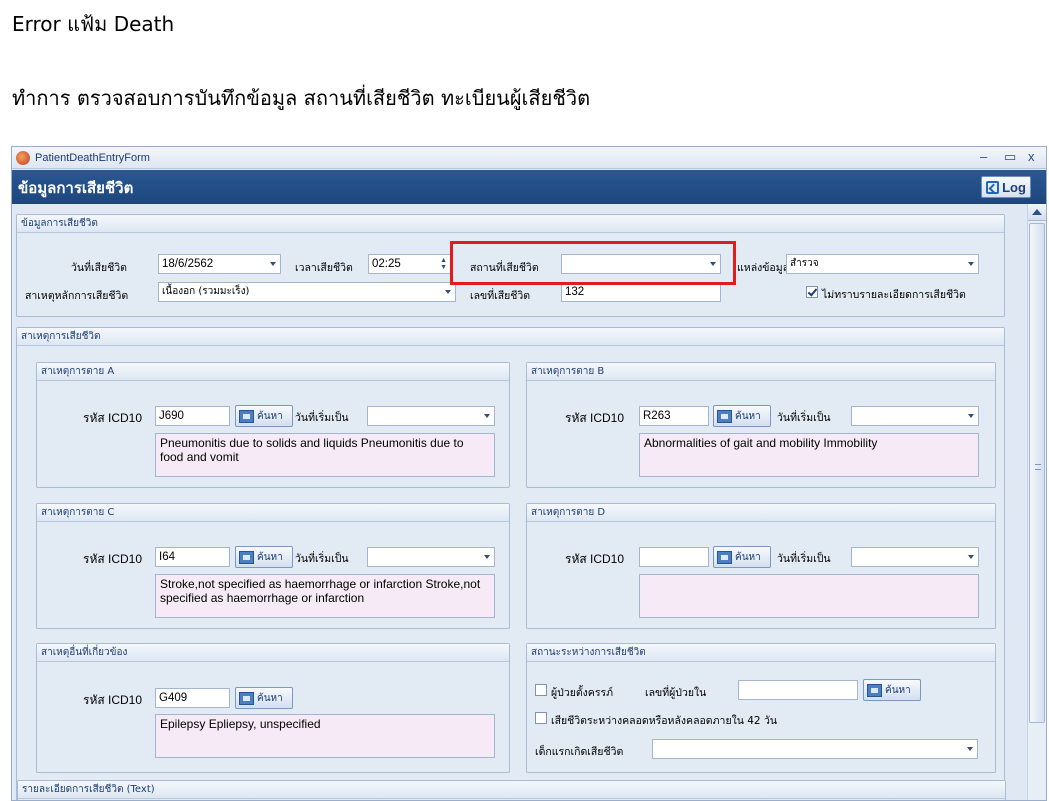  Describe the element at coordinates (575, 292) in the screenshot. I see `death-no-value: 132` at that location.